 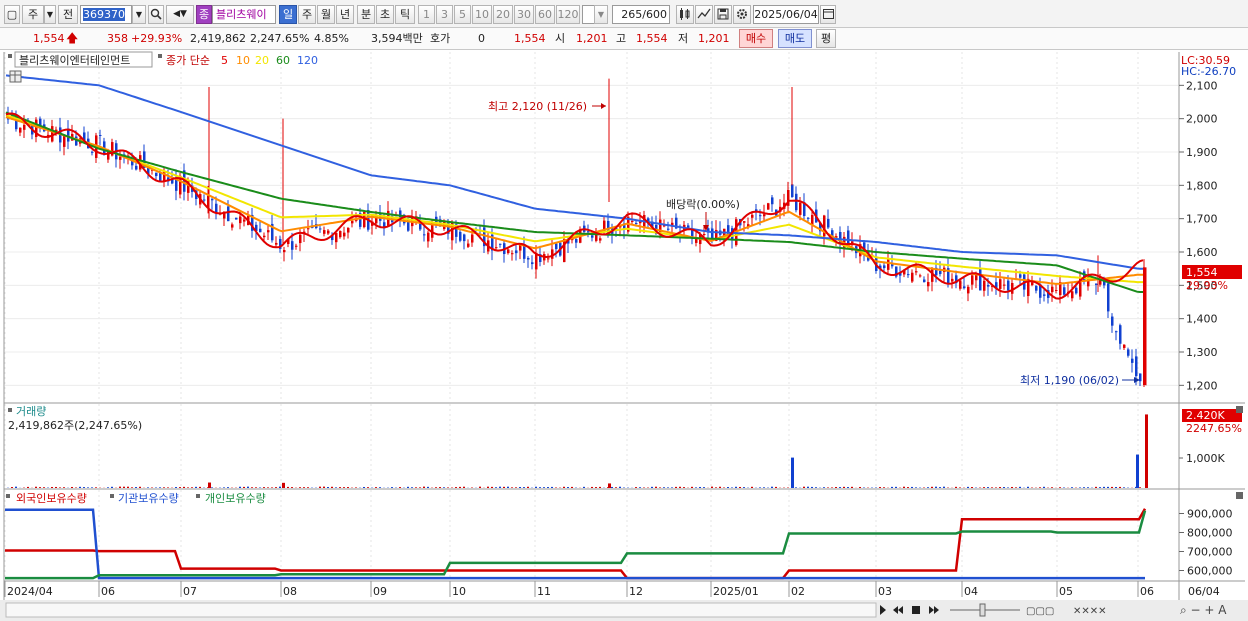 What do you see at coordinates (1203, 610) in the screenshot?
I see `zoom-tools-icon: ⌕ − + A` at bounding box center [1203, 610].